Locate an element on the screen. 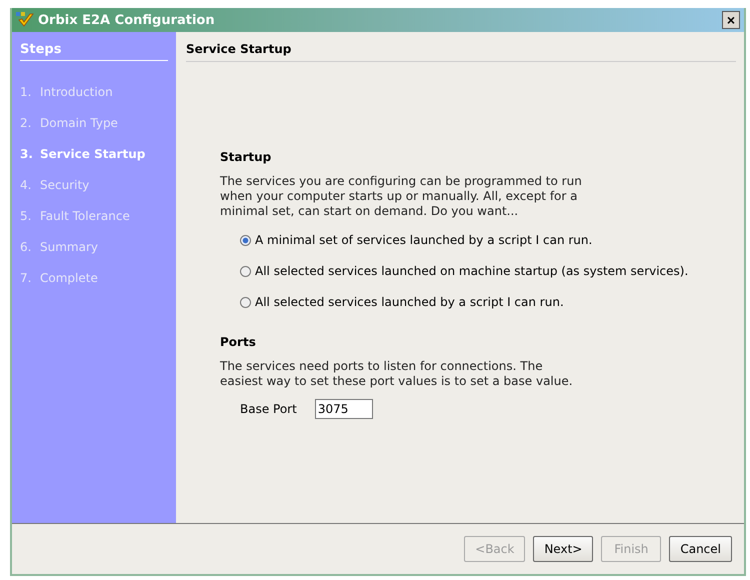 The width and height of the screenshot is (750, 580). radio-option: All selected services launched by a script I can run. is located at coordinates (488, 302).